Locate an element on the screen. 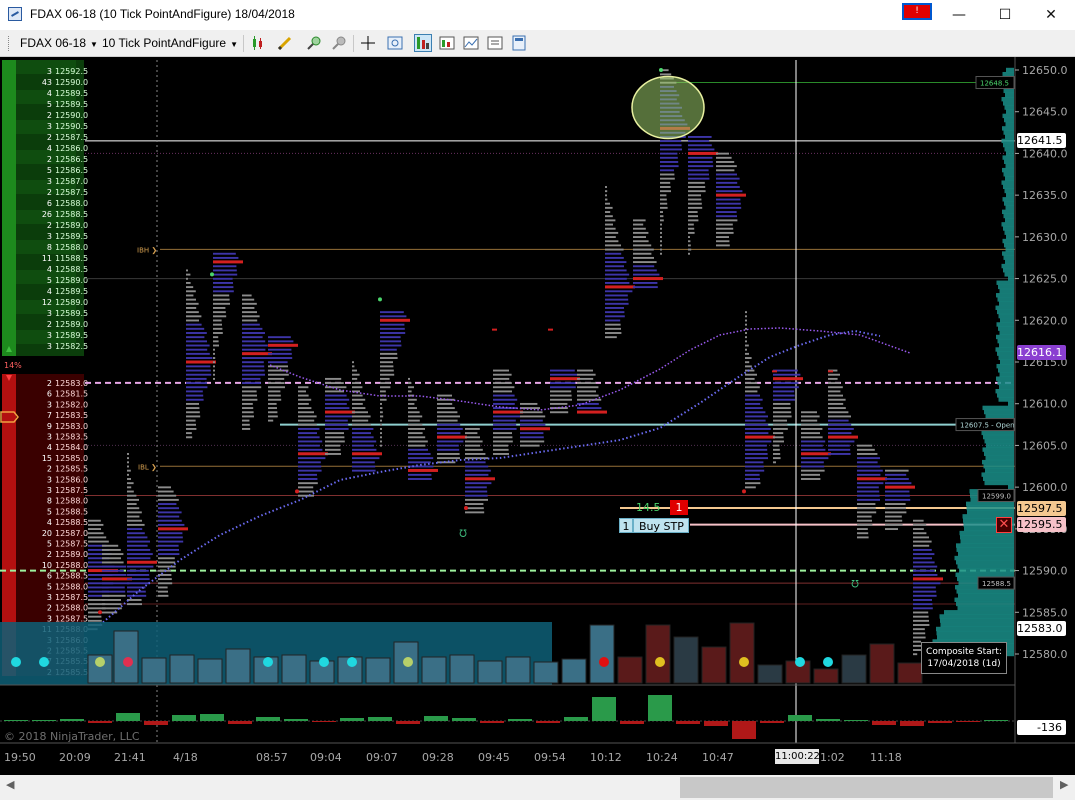 The height and width of the screenshot is (800, 1075). time-axis-label: 1:02 is located at coordinates (832, 757).